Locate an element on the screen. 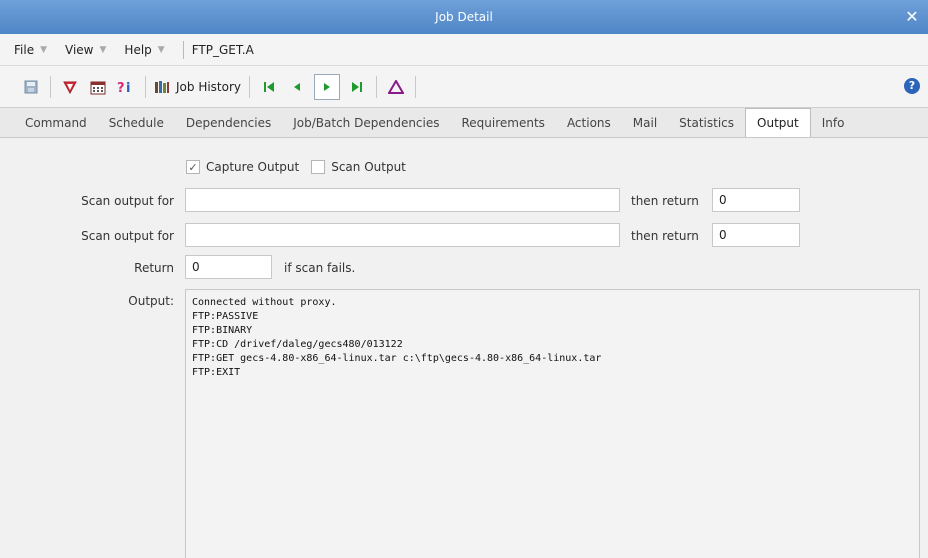 Image resolution: width=928 pixels, height=558 pixels. help-icon: ? is located at coordinates (912, 86).